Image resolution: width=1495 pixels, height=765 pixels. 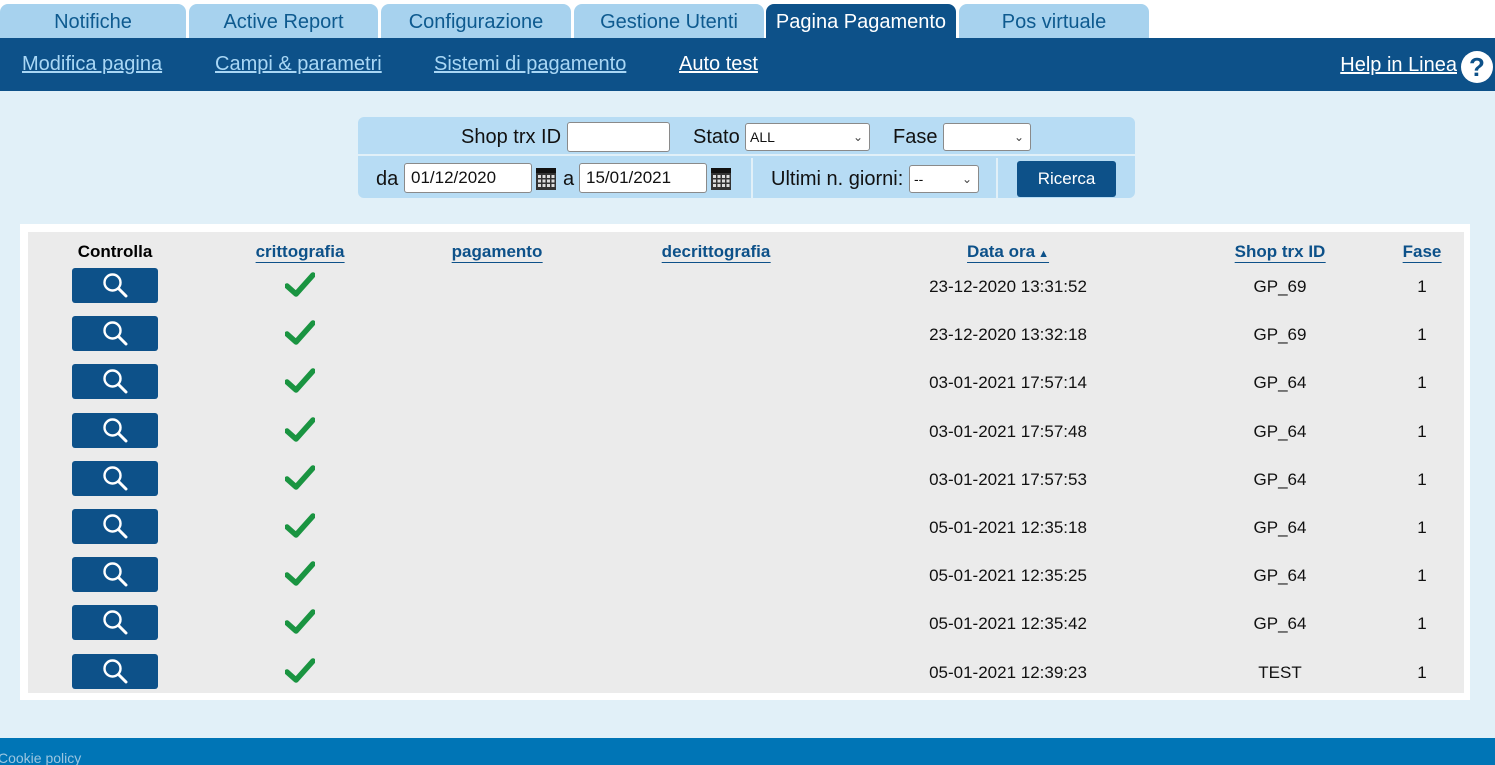 What do you see at coordinates (1280, 252) in the screenshot?
I see `header-shop-trx-id: Shop trx ID` at bounding box center [1280, 252].